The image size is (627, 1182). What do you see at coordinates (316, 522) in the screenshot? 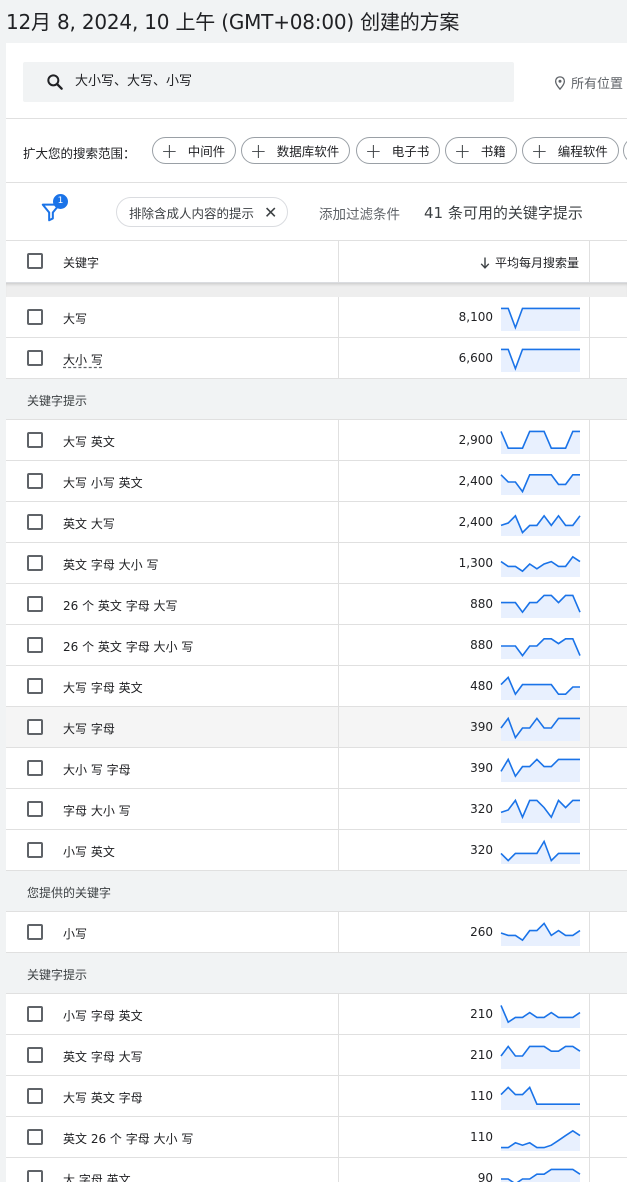
I see `table-row: 英文 大写 2,400` at bounding box center [316, 522].